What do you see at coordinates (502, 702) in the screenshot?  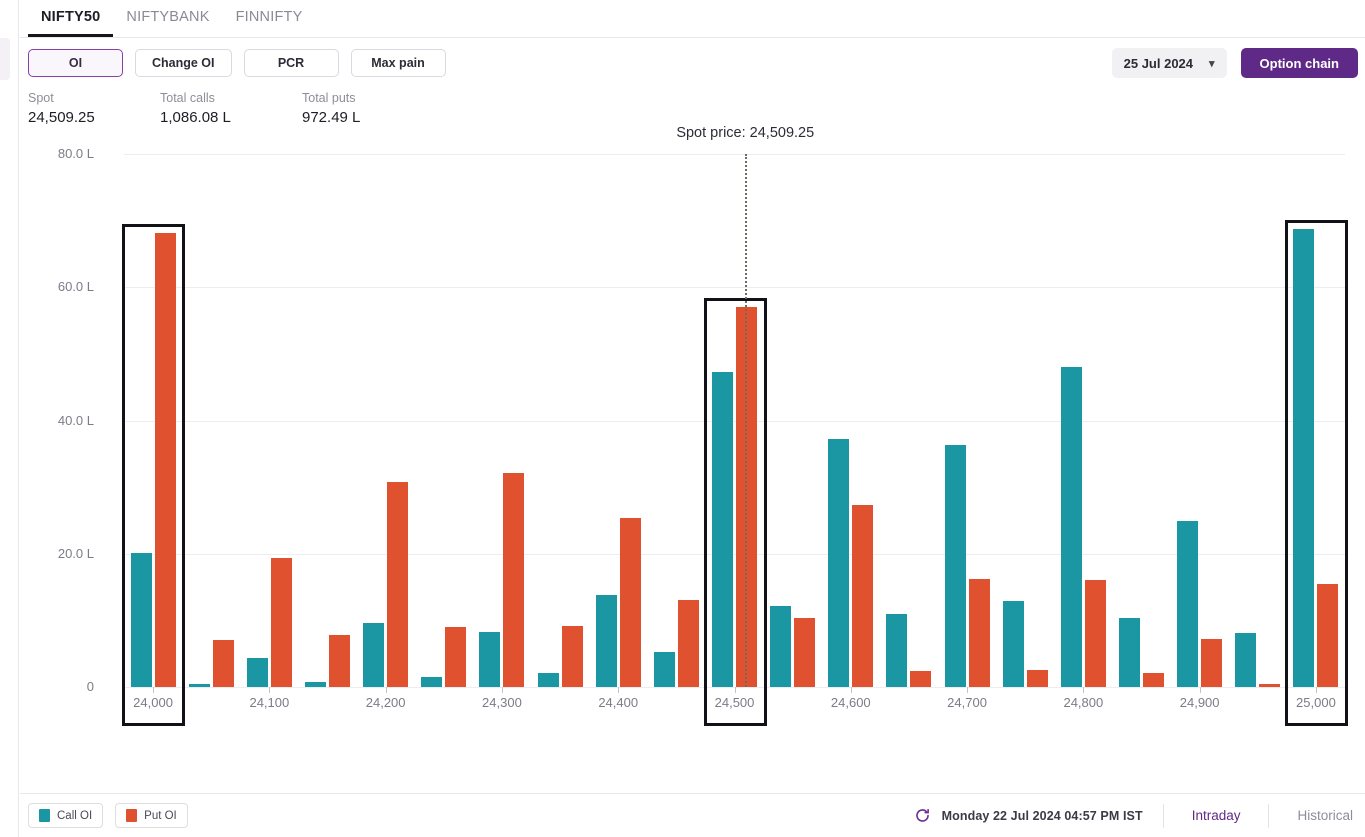 I see `x-axis-tick-label: 24,300` at bounding box center [502, 702].